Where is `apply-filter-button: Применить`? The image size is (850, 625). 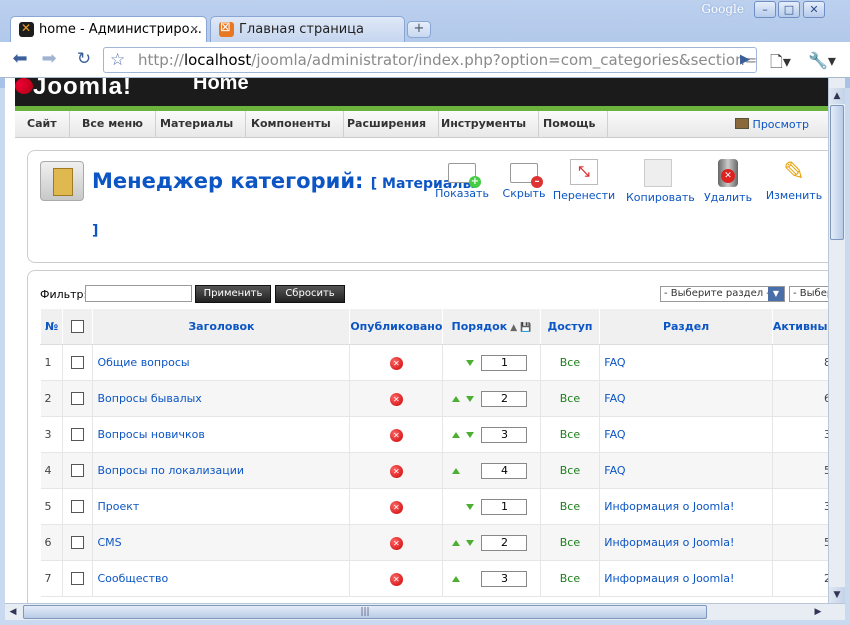 apply-filter-button: Применить is located at coordinates (233, 294).